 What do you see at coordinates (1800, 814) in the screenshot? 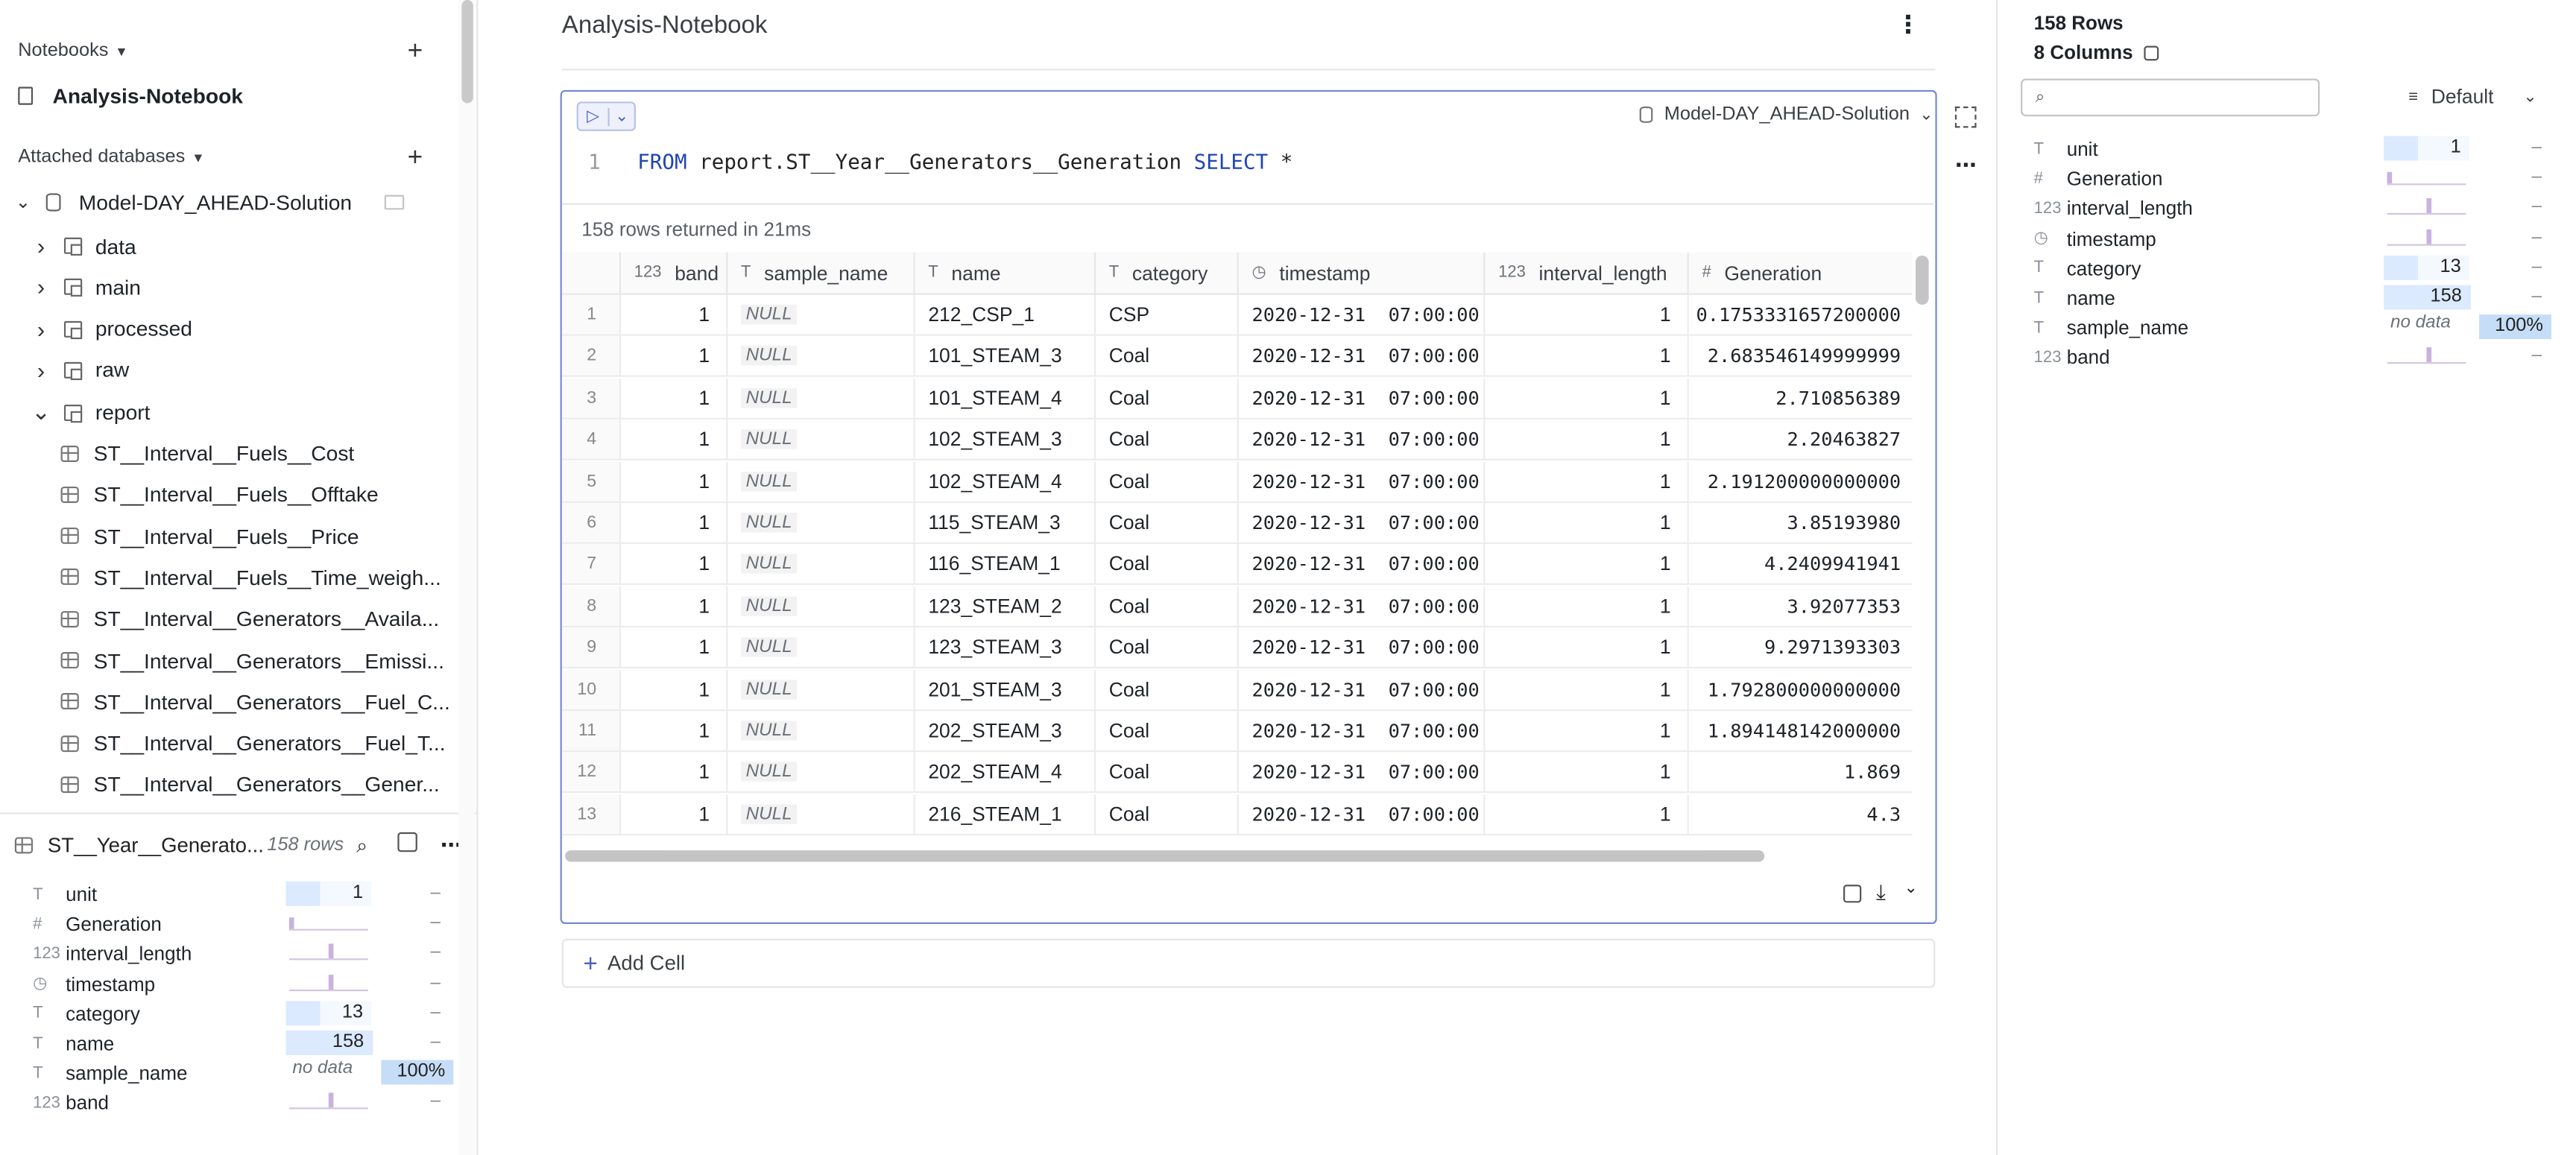
I see `table-cell: 4.3` at bounding box center [1800, 814].